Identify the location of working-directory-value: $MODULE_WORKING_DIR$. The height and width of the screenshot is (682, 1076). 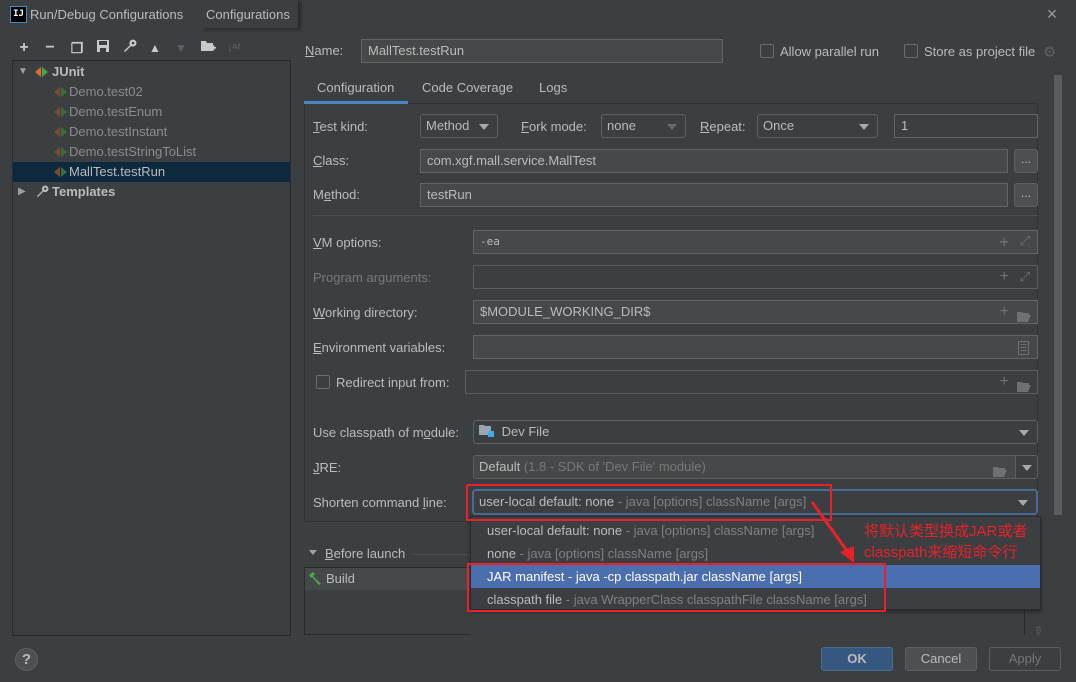
(565, 311).